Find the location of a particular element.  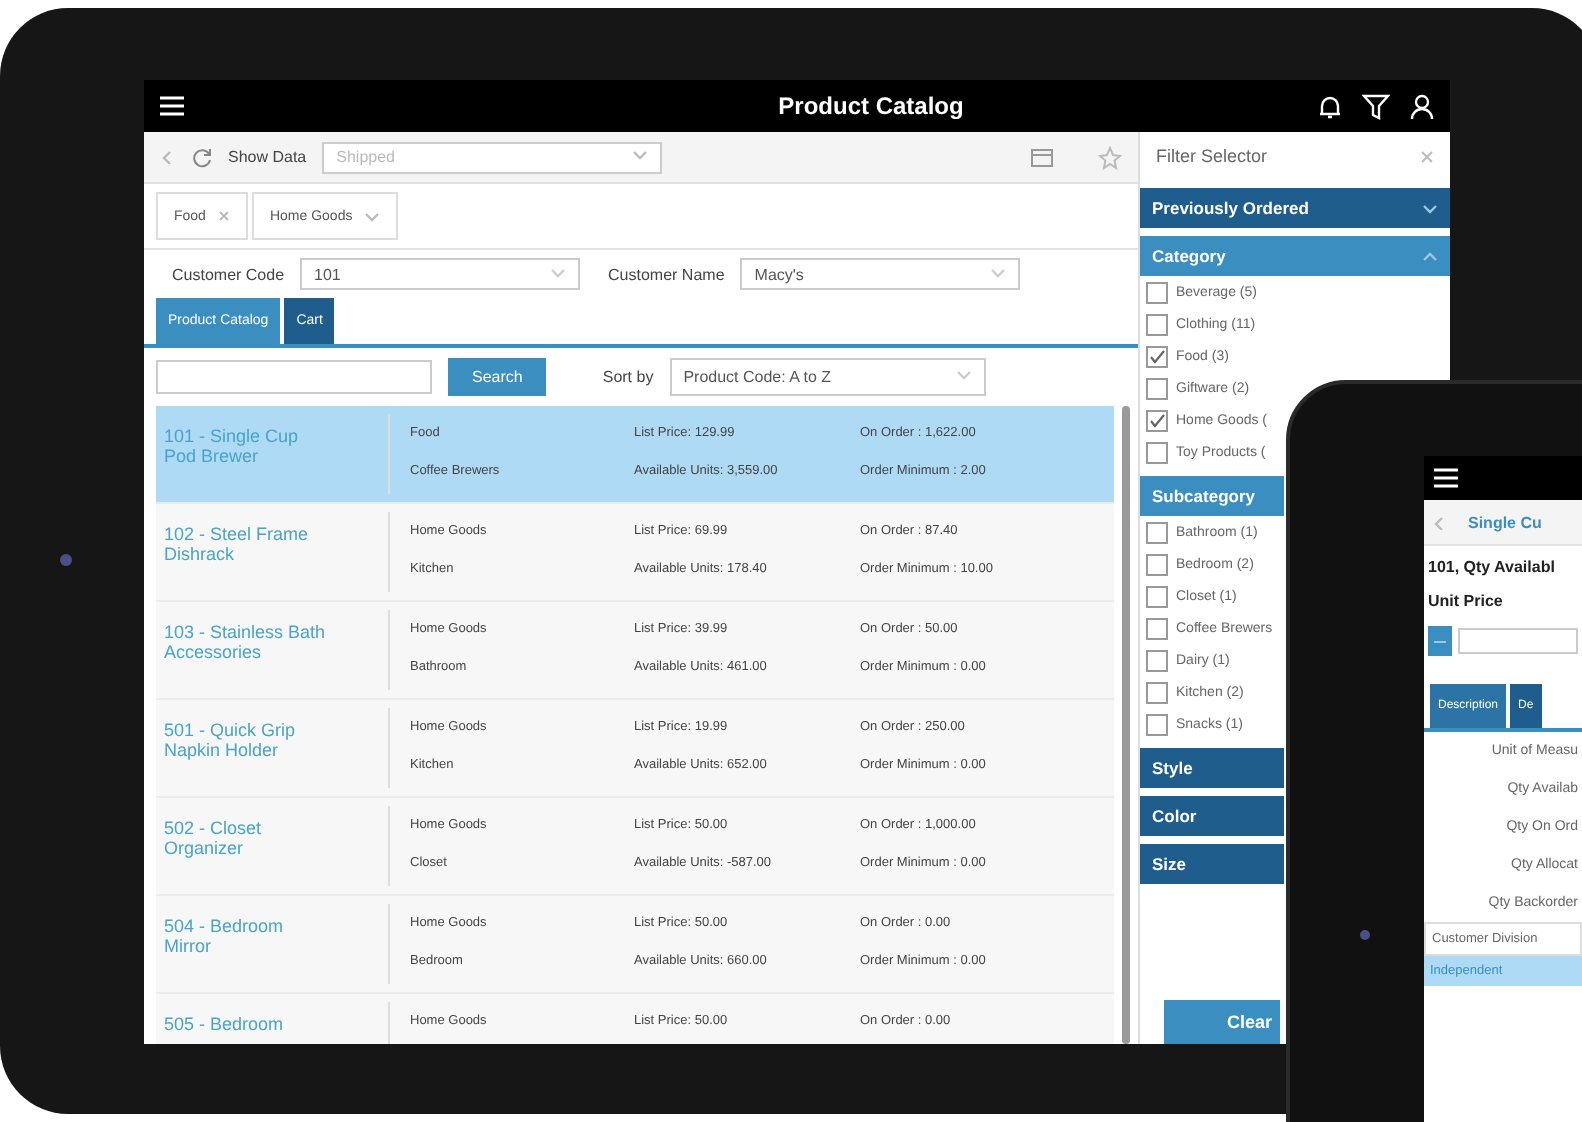

clear-button: Clear is located at coordinates (1222, 1022).